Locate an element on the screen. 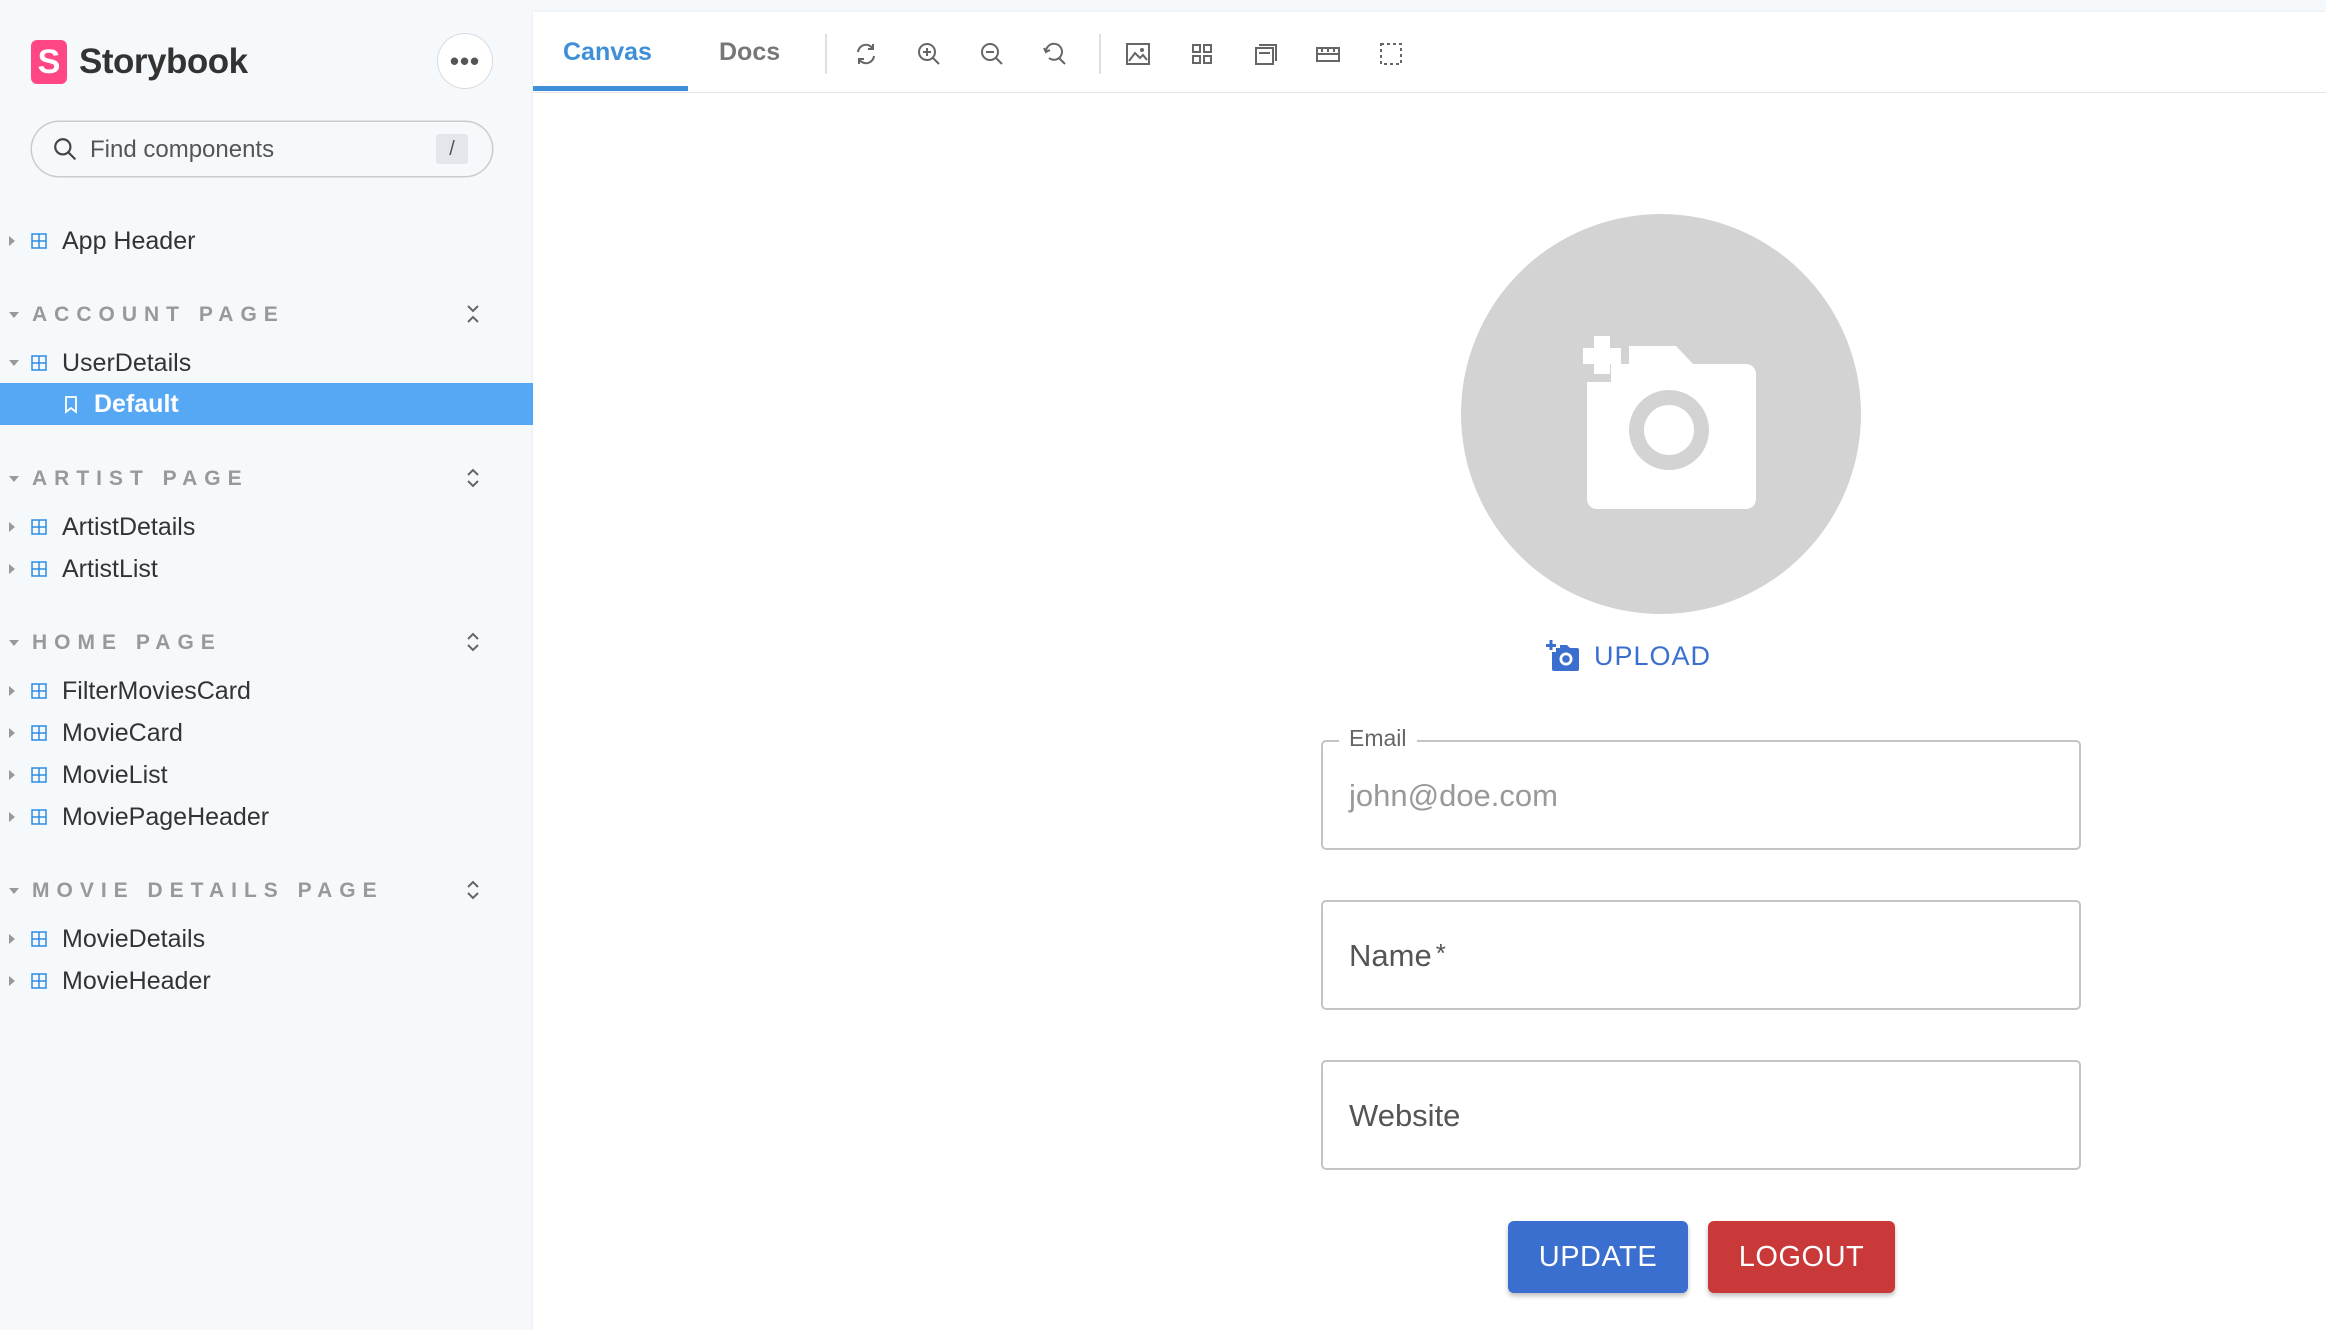 The image size is (2326, 1330). active-tab-indicator is located at coordinates (610, 88).